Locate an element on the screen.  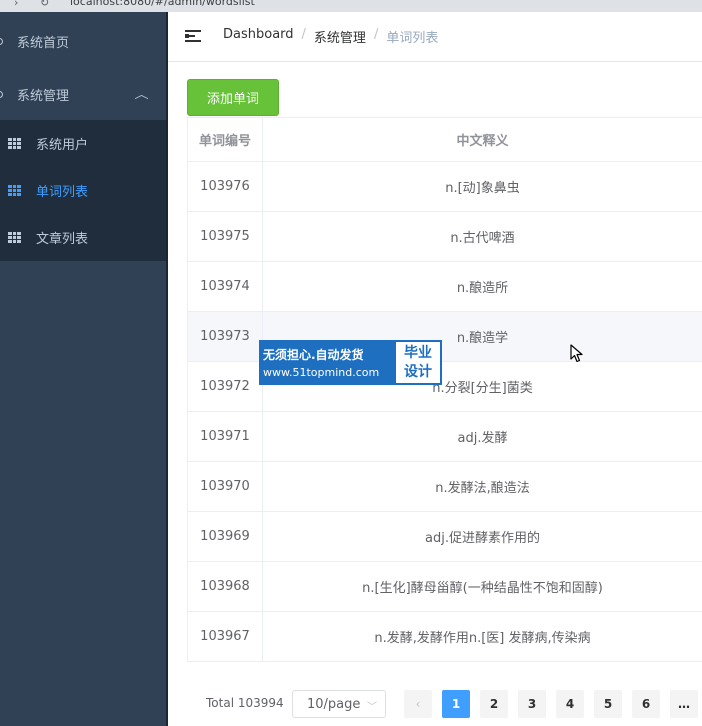
hamburger-icon is located at coordinates (193, 36).